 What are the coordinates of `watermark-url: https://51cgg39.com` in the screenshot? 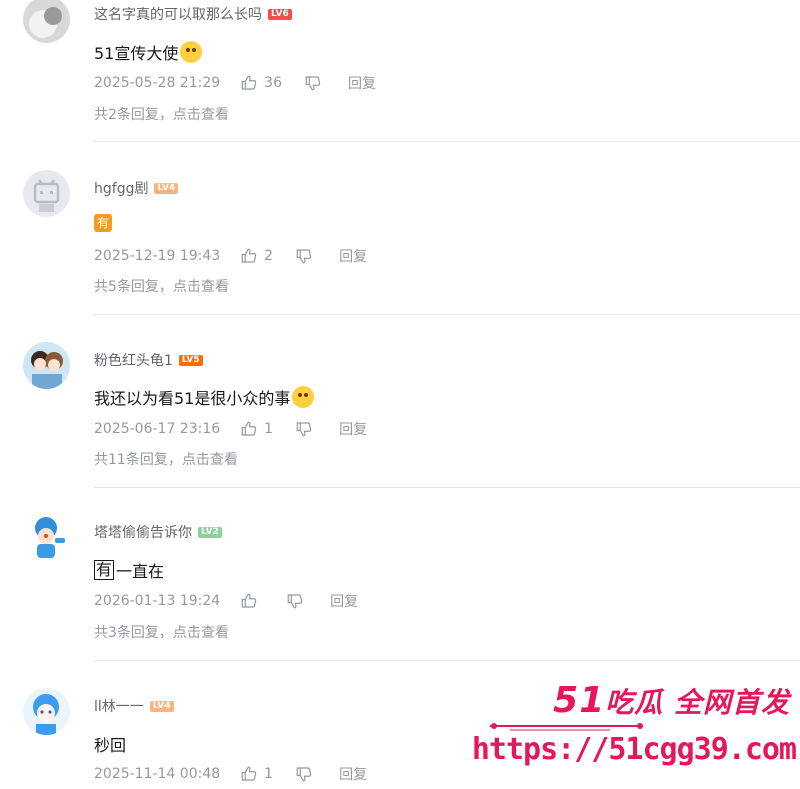 It's located at (634, 749).